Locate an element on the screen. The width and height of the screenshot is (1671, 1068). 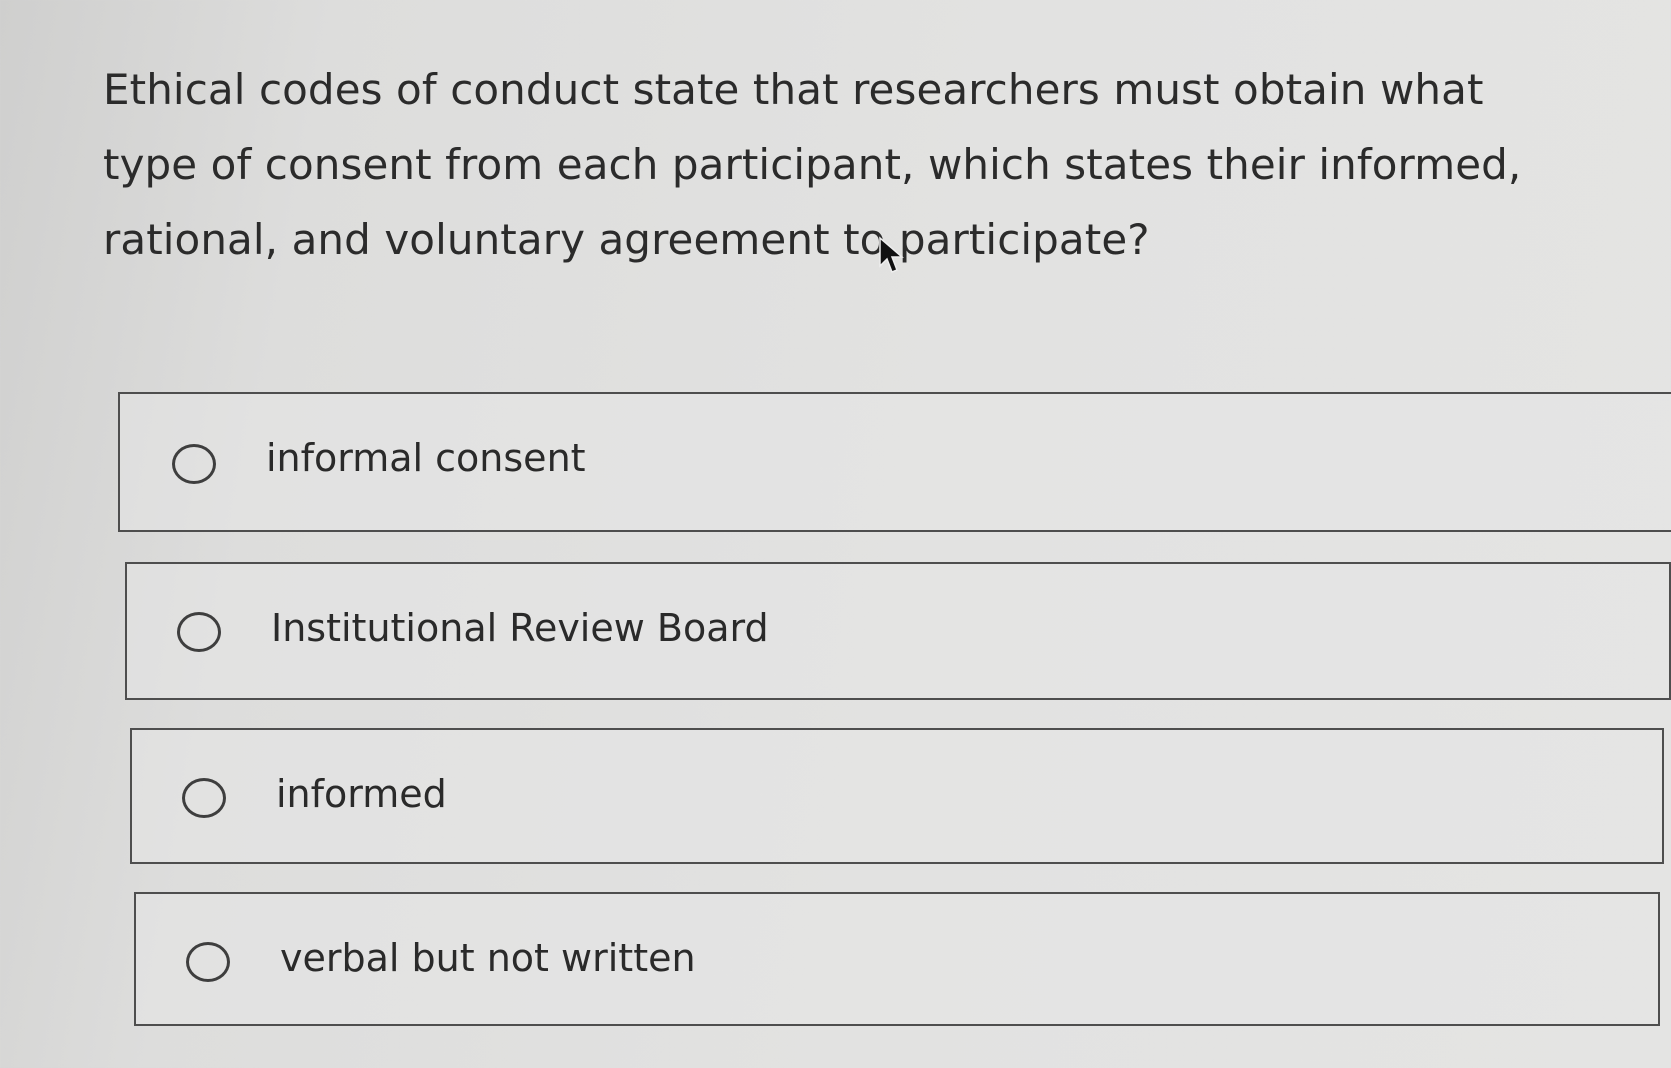
answer-option-verbal-but-not-written: verbal but not written is located at coordinates (897, 959).